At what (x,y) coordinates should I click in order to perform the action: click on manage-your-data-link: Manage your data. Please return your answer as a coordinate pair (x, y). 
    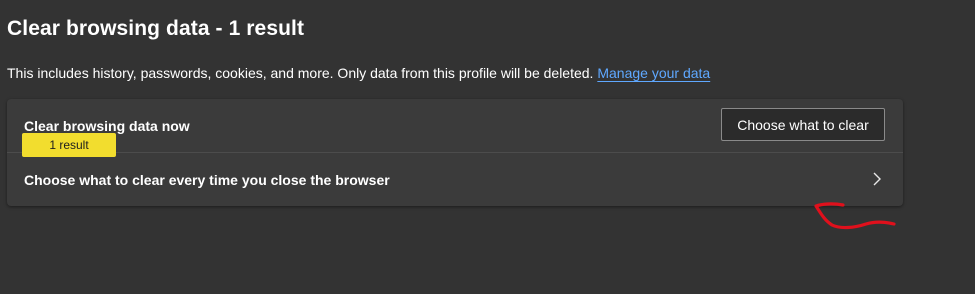
    Looking at the image, I should click on (653, 73).